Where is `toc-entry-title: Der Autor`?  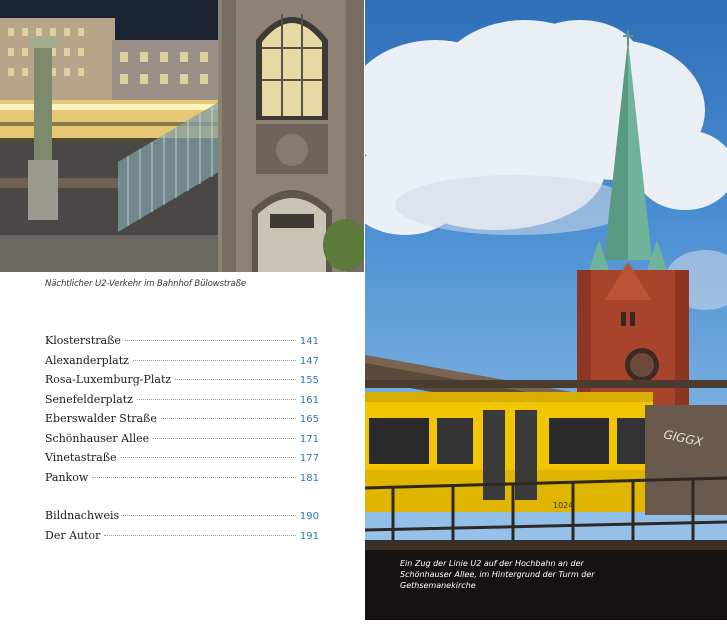
toc-entry-title: Der Autor is located at coordinates (73, 535).